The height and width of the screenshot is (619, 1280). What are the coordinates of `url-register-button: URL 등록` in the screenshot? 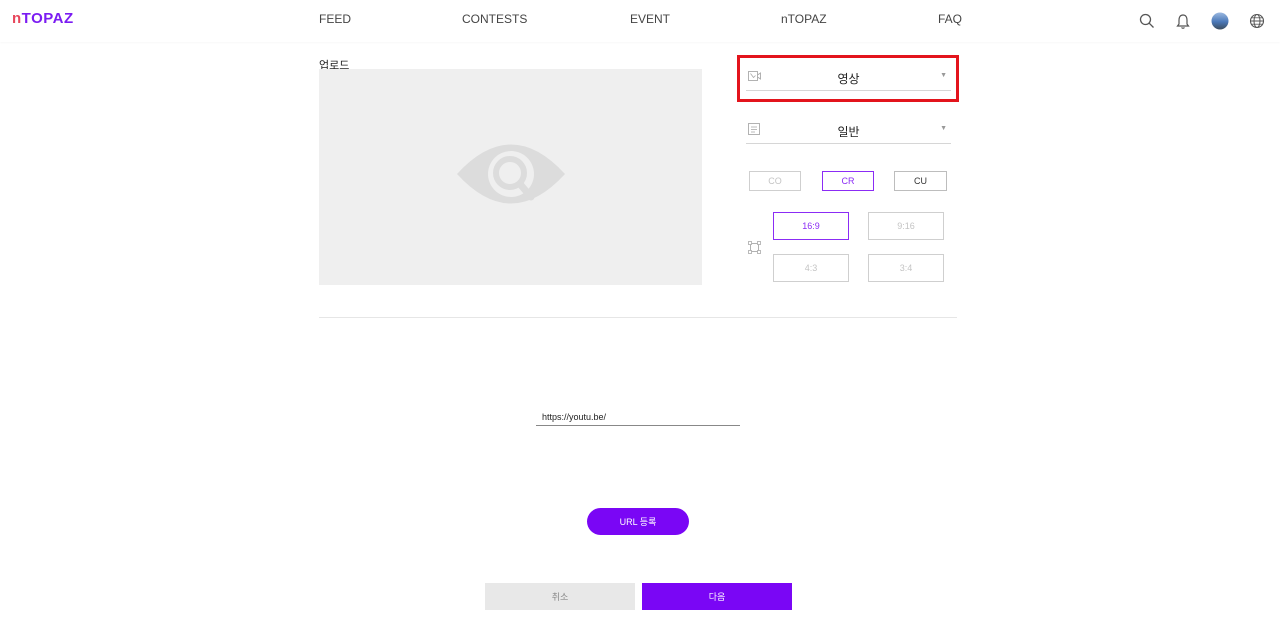 It's located at (638, 521).